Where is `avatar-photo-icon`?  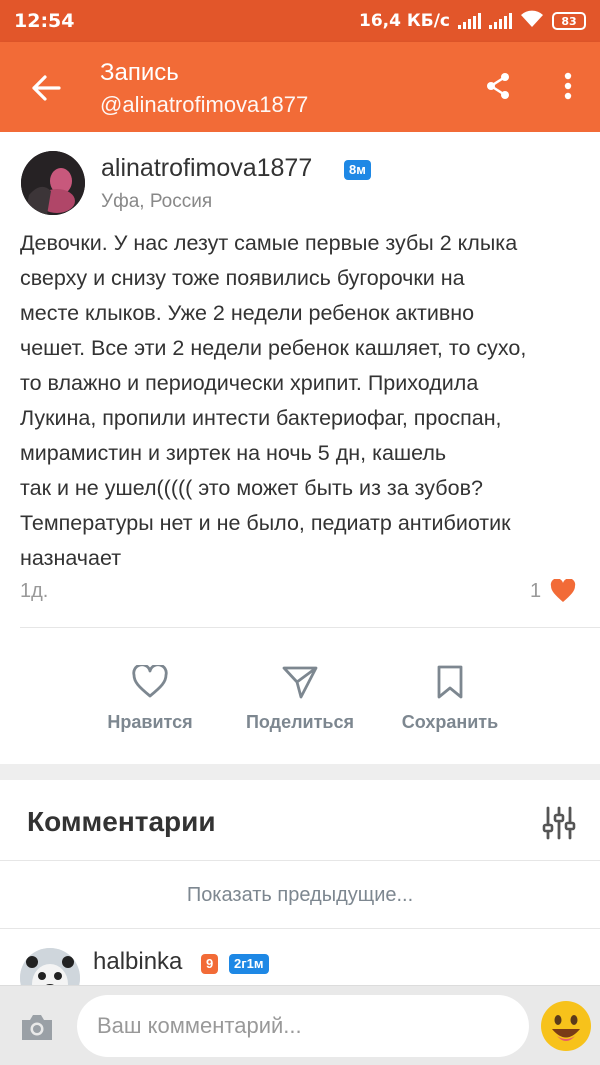
avatar-photo-icon is located at coordinates (53, 183).